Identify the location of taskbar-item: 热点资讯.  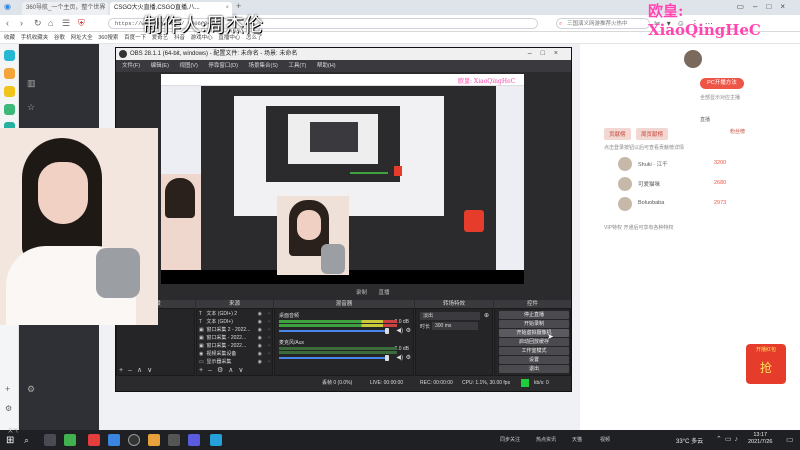
(546, 439).